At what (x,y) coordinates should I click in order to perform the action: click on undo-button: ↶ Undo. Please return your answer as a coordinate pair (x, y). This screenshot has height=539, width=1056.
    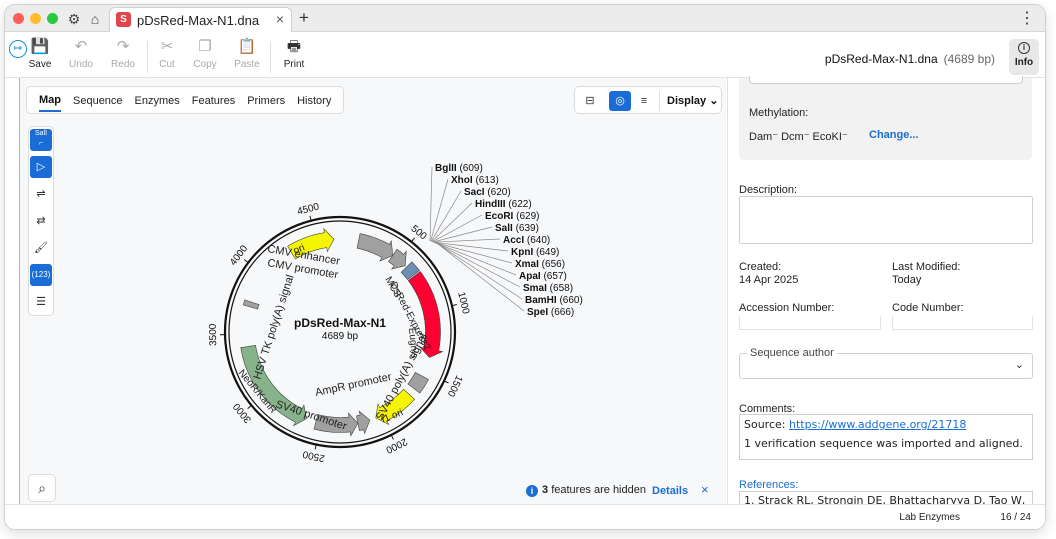
    Looking at the image, I should click on (81, 53).